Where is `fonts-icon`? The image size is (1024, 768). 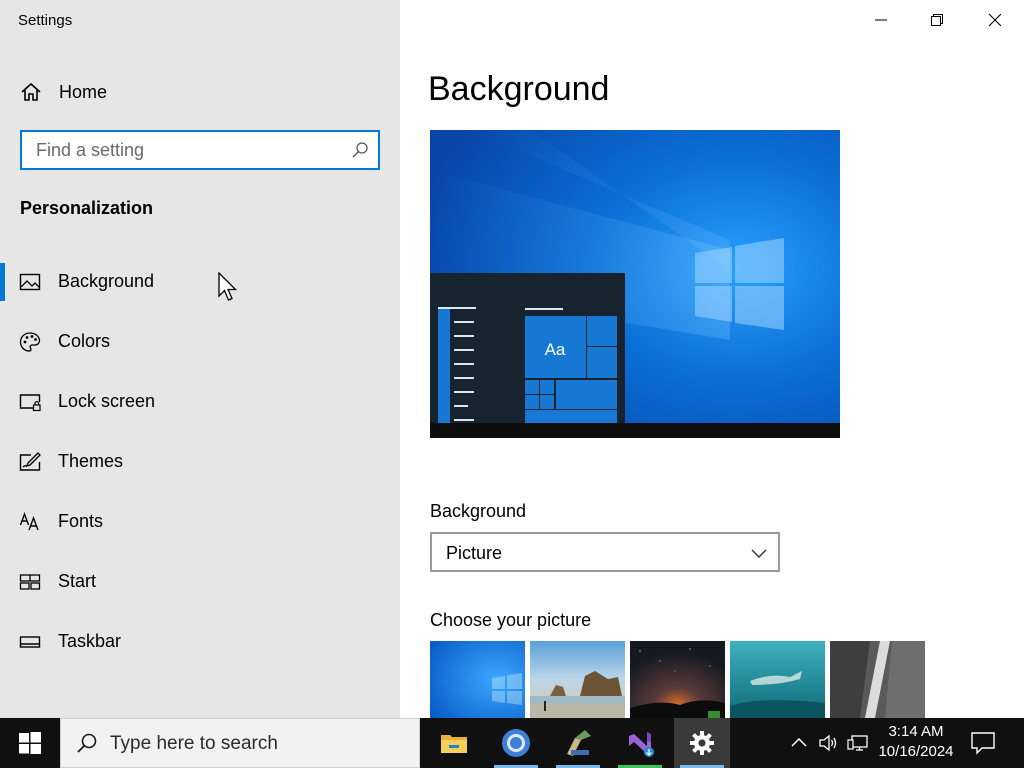
fonts-icon is located at coordinates (29, 521).